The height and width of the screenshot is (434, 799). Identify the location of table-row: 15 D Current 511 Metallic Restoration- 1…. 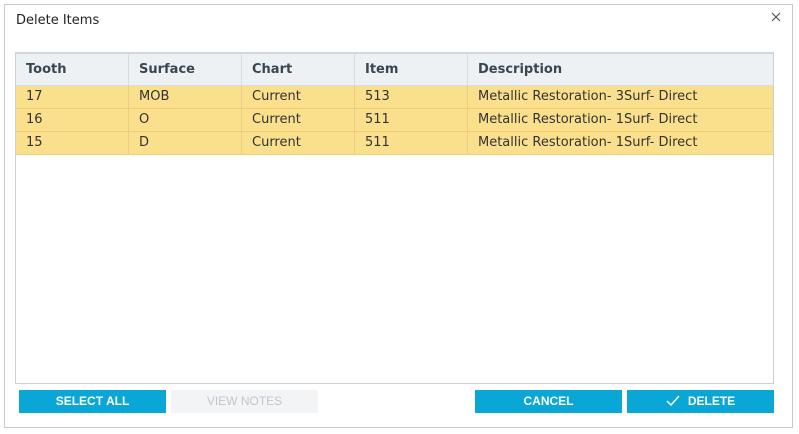
(394, 143).